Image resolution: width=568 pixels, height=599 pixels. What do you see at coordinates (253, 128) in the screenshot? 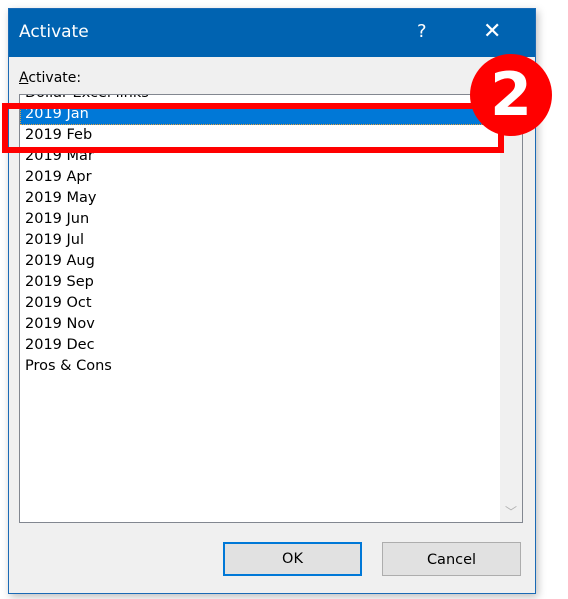
I see `annotation-highlight-box` at bounding box center [253, 128].